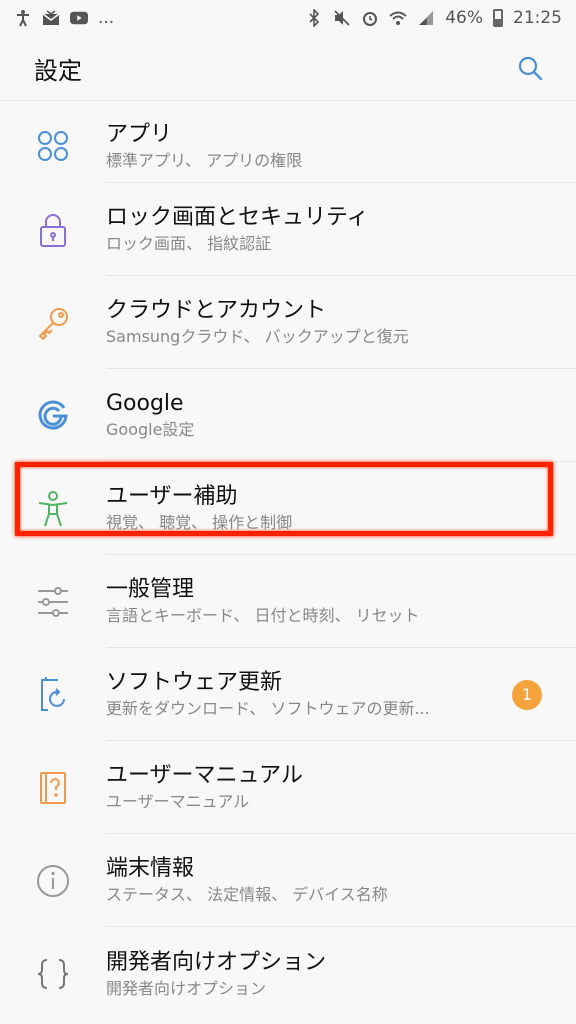 This screenshot has height=1024, width=576. Describe the element at coordinates (527, 694) in the screenshot. I see `update-count-badge: 1` at that location.